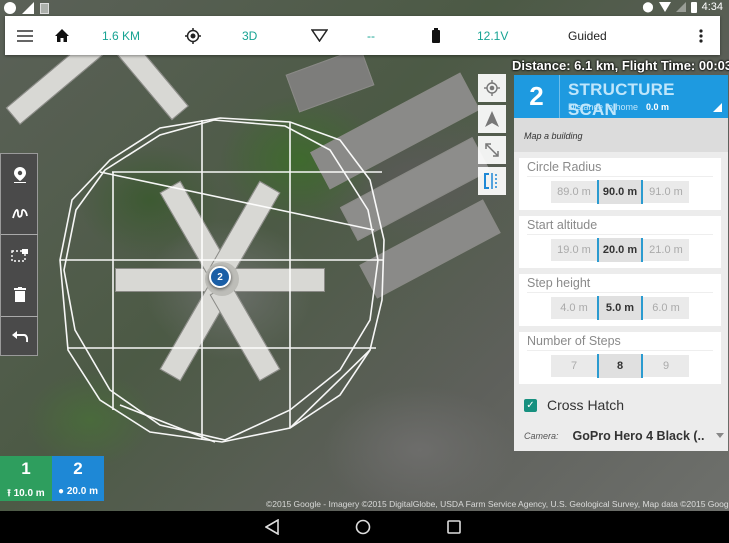 The image size is (729, 543). I want to click on circle-notification-icon, so click(10, 8).